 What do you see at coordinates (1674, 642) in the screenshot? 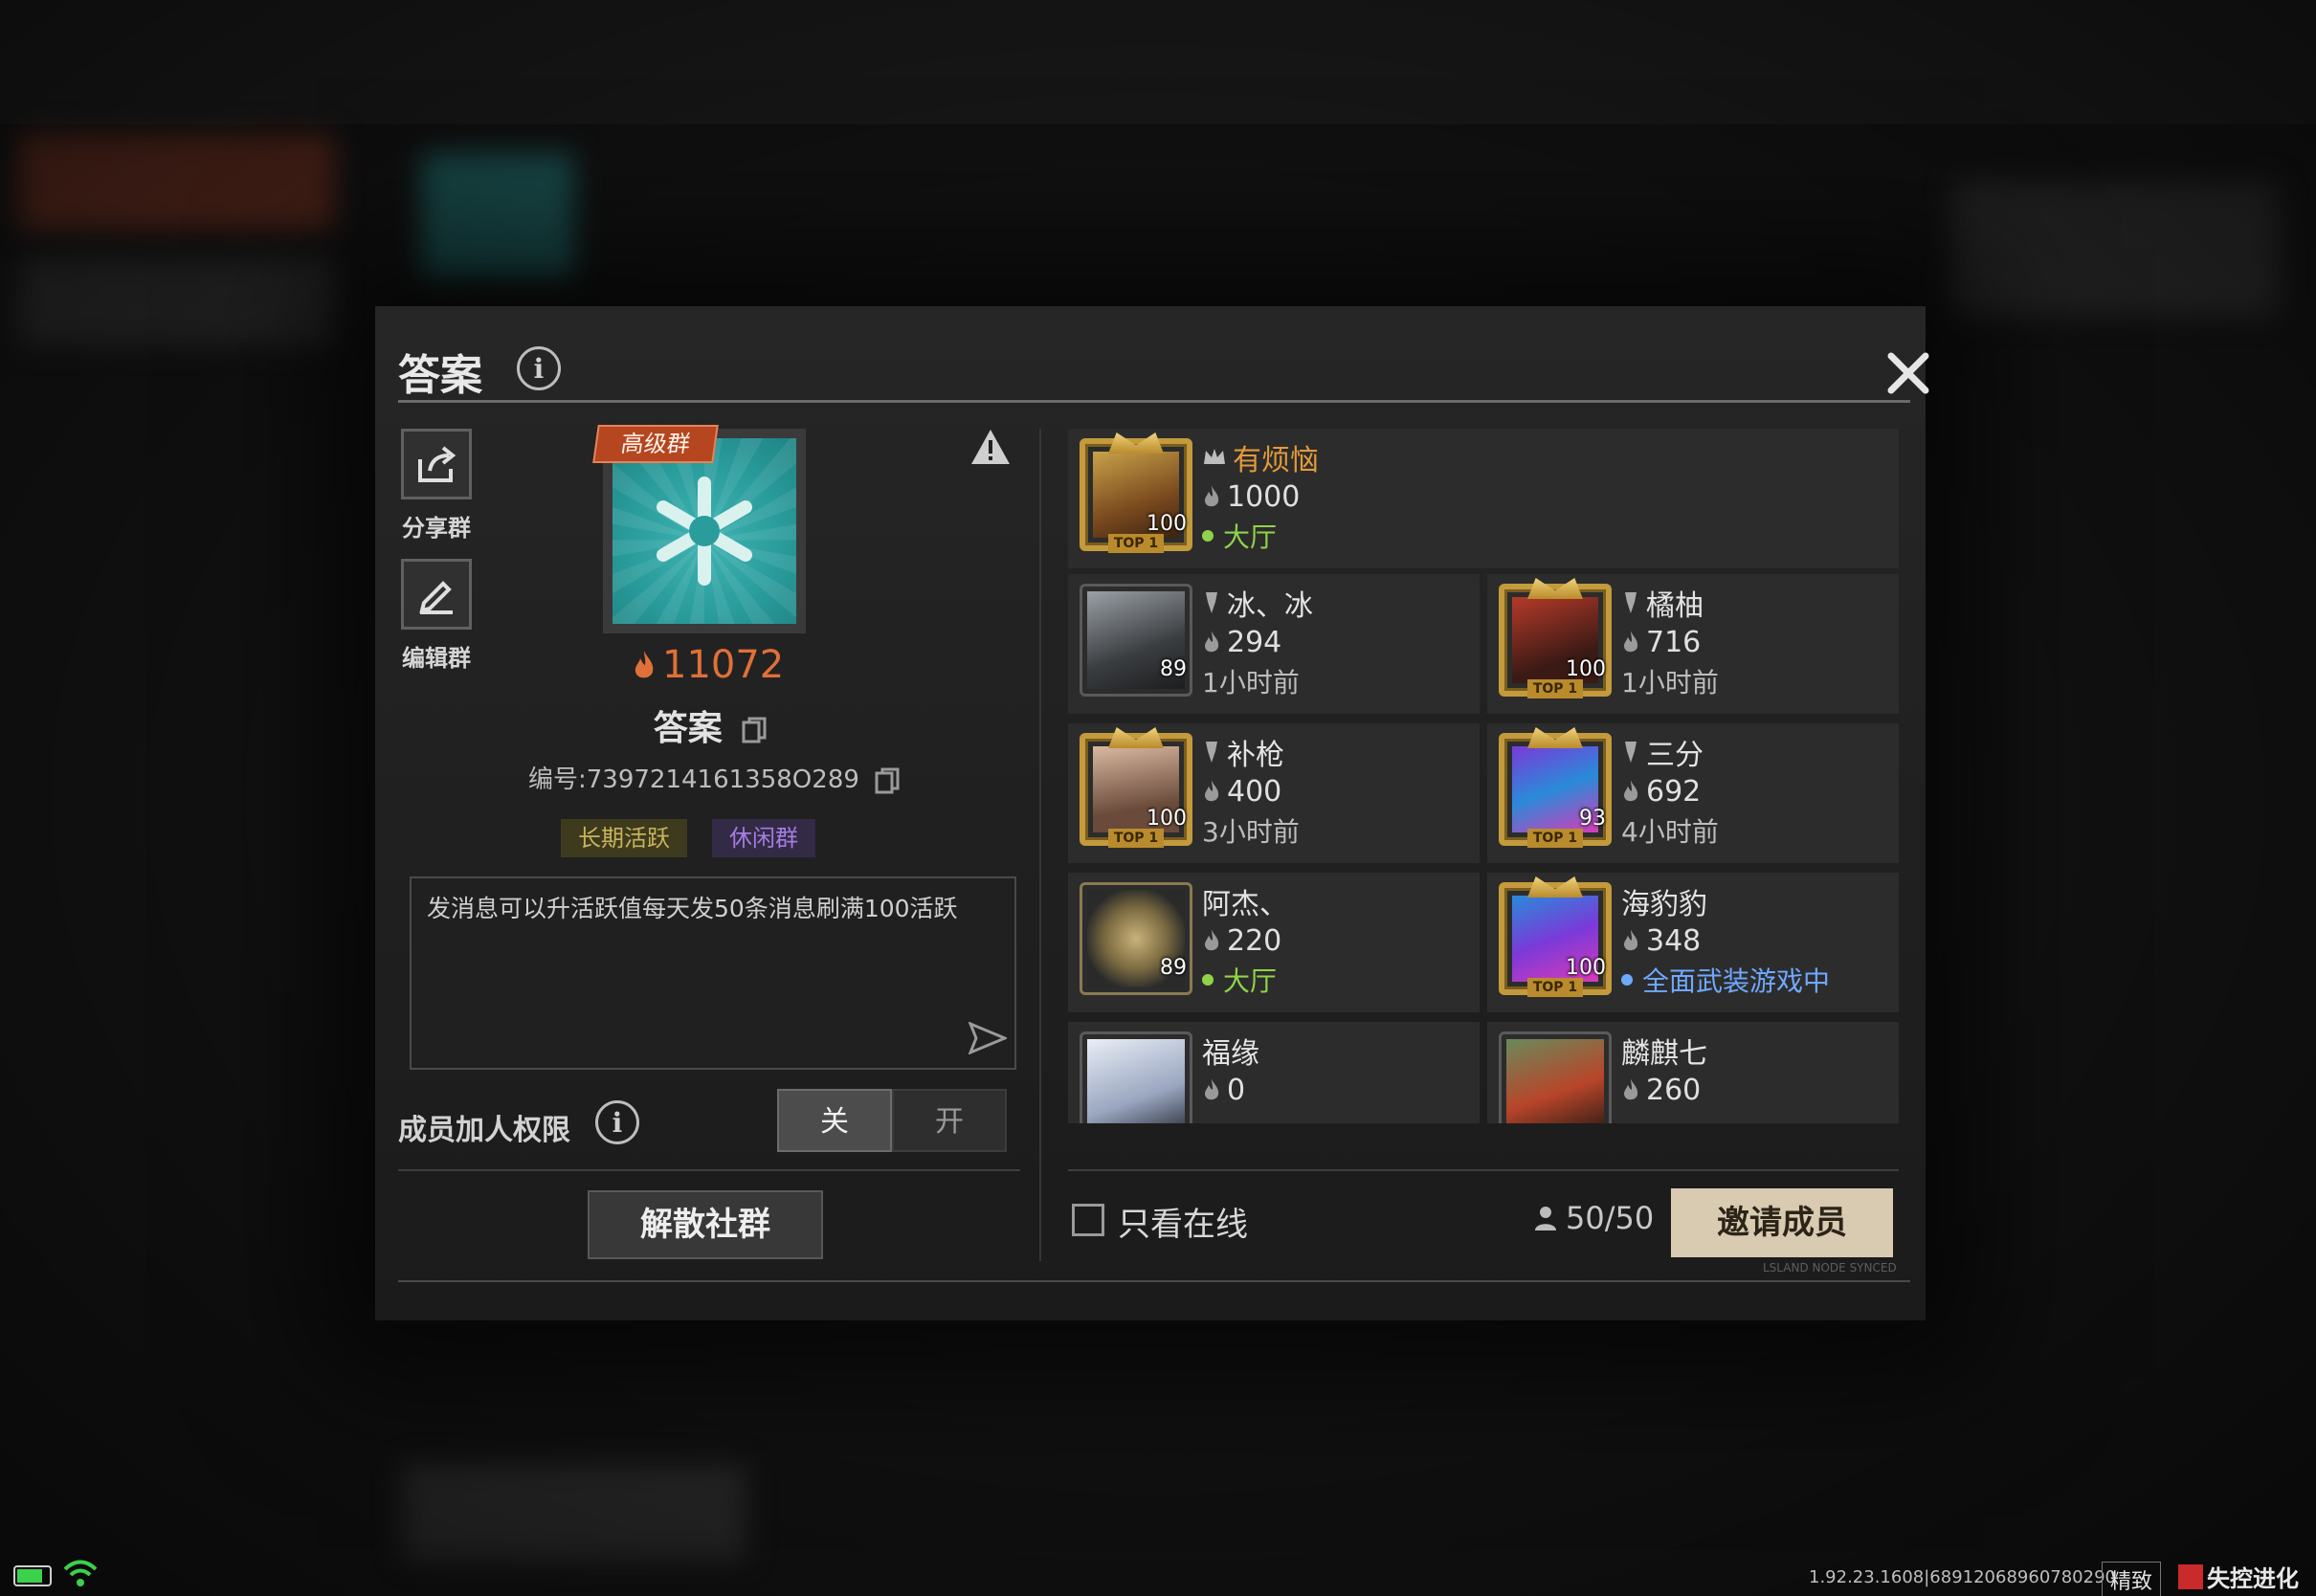
I see `member-heat: 716` at bounding box center [1674, 642].